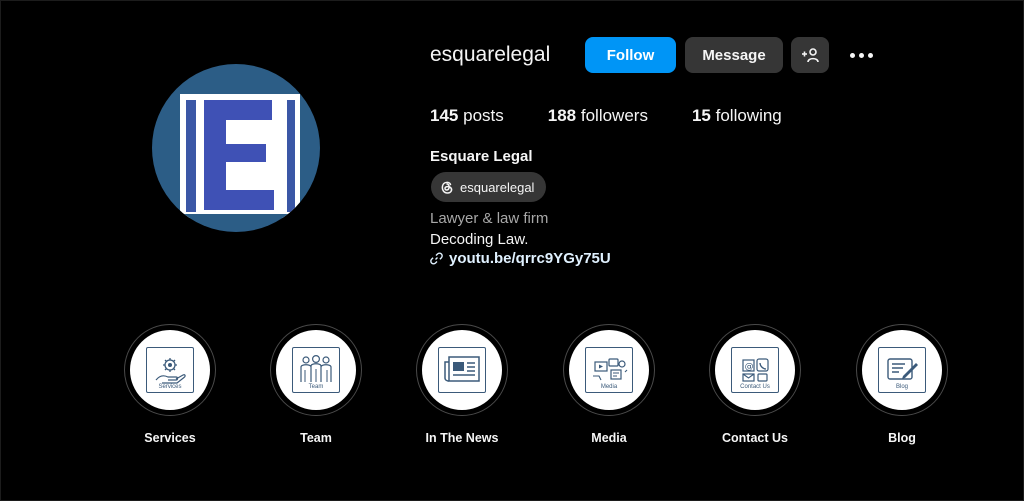 Image resolution: width=1024 pixels, height=501 pixels. Describe the element at coordinates (901, 387) in the screenshot. I see `highlight-blog-caption: Blog` at that location.